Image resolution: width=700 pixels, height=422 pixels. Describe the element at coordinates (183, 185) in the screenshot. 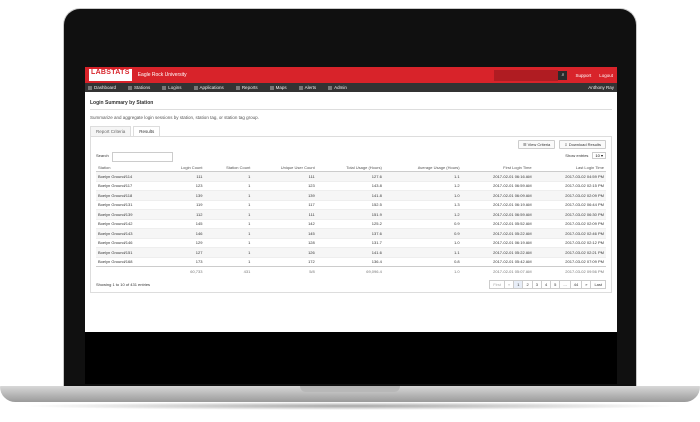

I see `table-cell: 123` at that location.